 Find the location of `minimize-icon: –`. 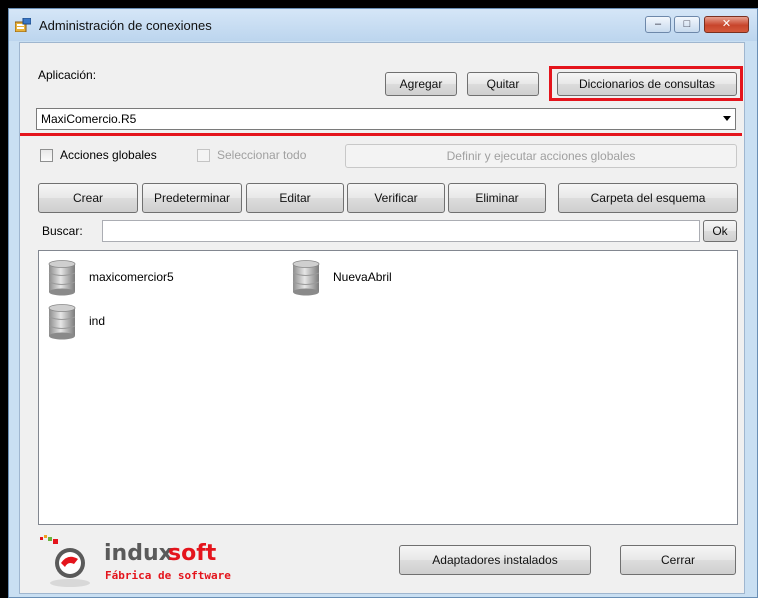

minimize-icon: – is located at coordinates (658, 24).